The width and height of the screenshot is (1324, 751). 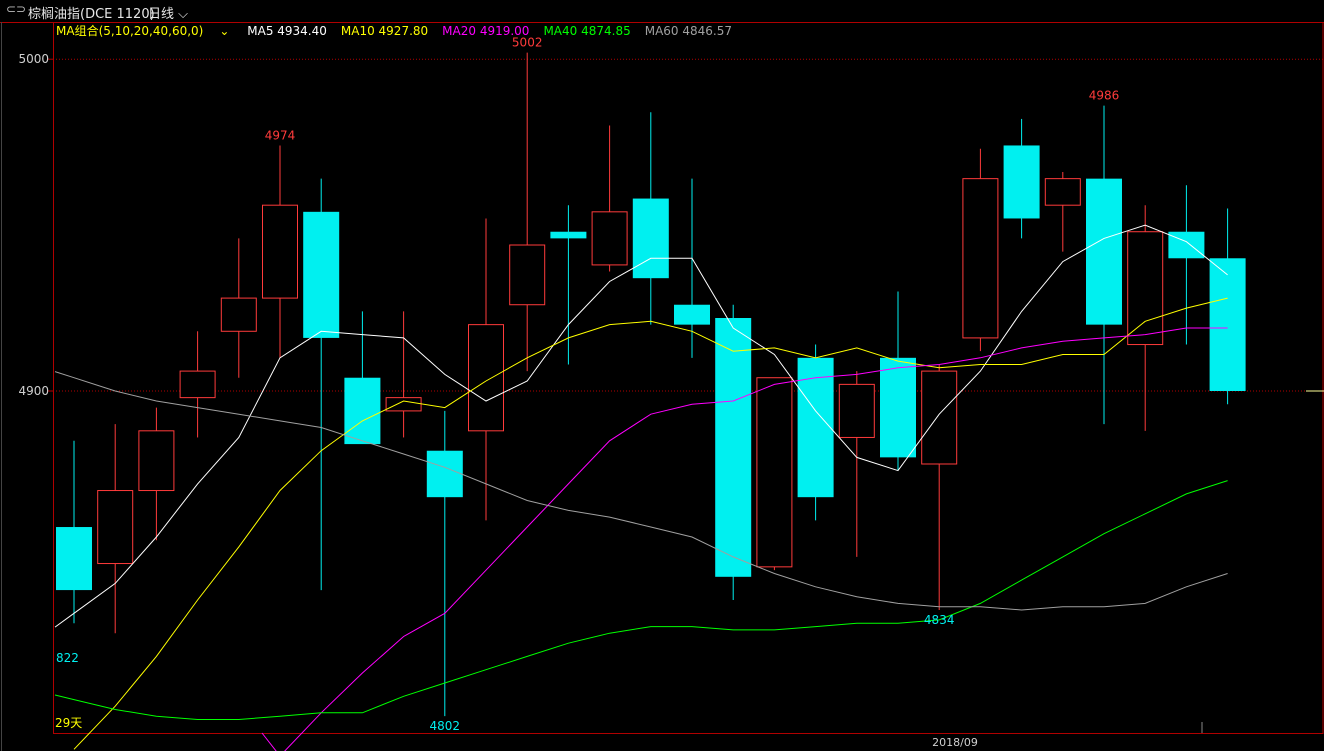 I want to click on price-annotation-2: 4986, so click(x=1104, y=96).